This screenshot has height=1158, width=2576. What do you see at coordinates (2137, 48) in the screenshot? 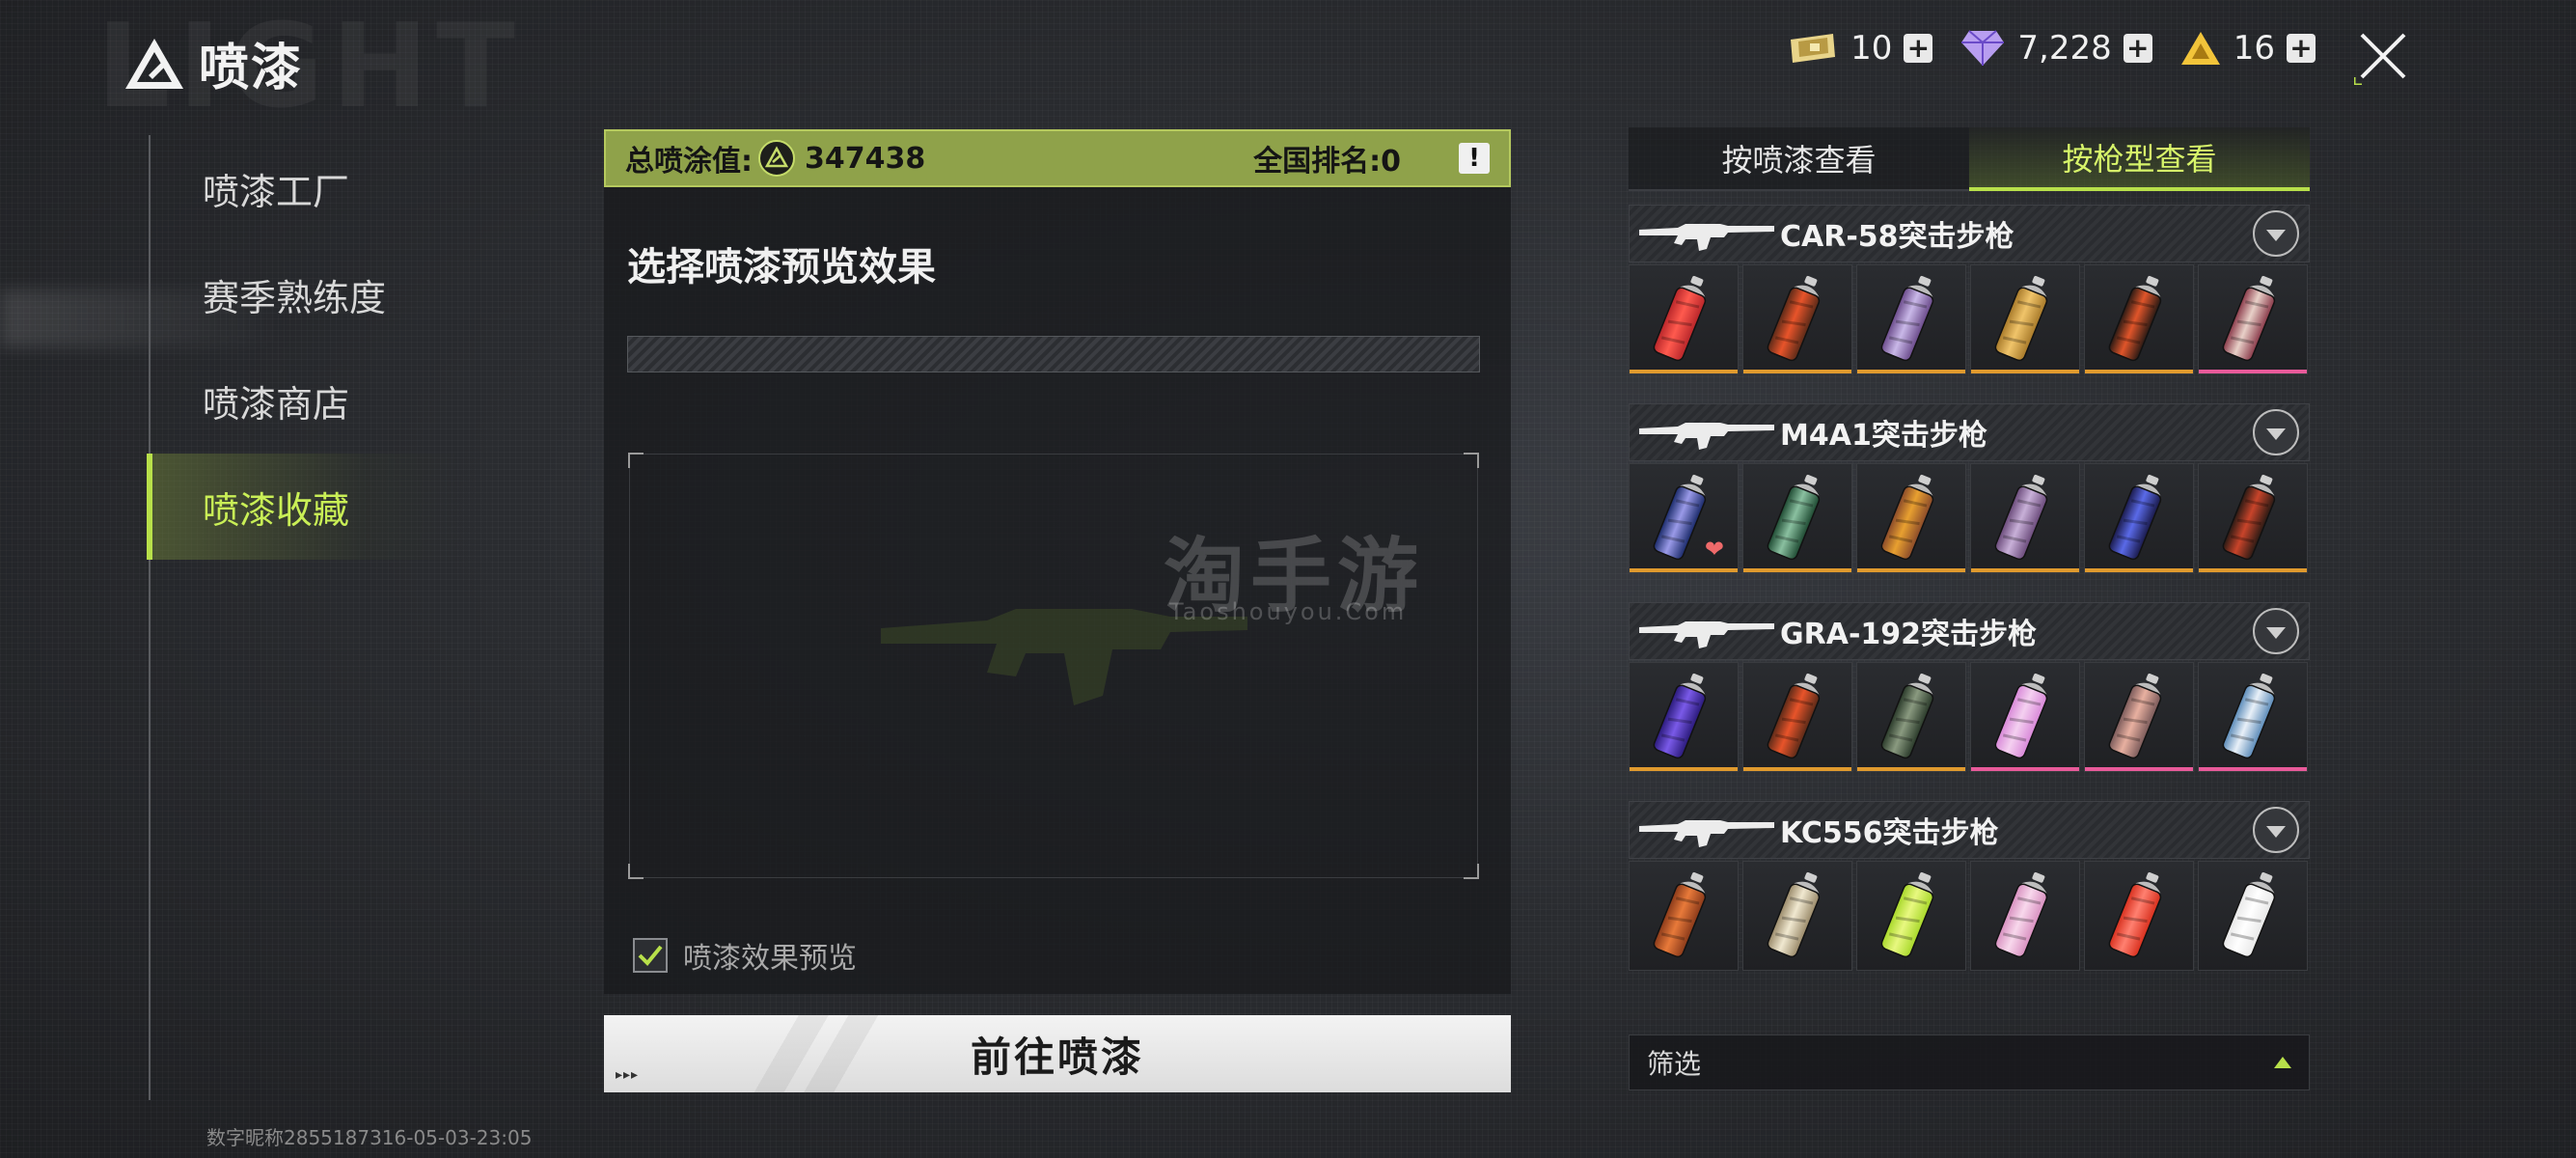
I see `add-diamond-button: +` at bounding box center [2137, 48].